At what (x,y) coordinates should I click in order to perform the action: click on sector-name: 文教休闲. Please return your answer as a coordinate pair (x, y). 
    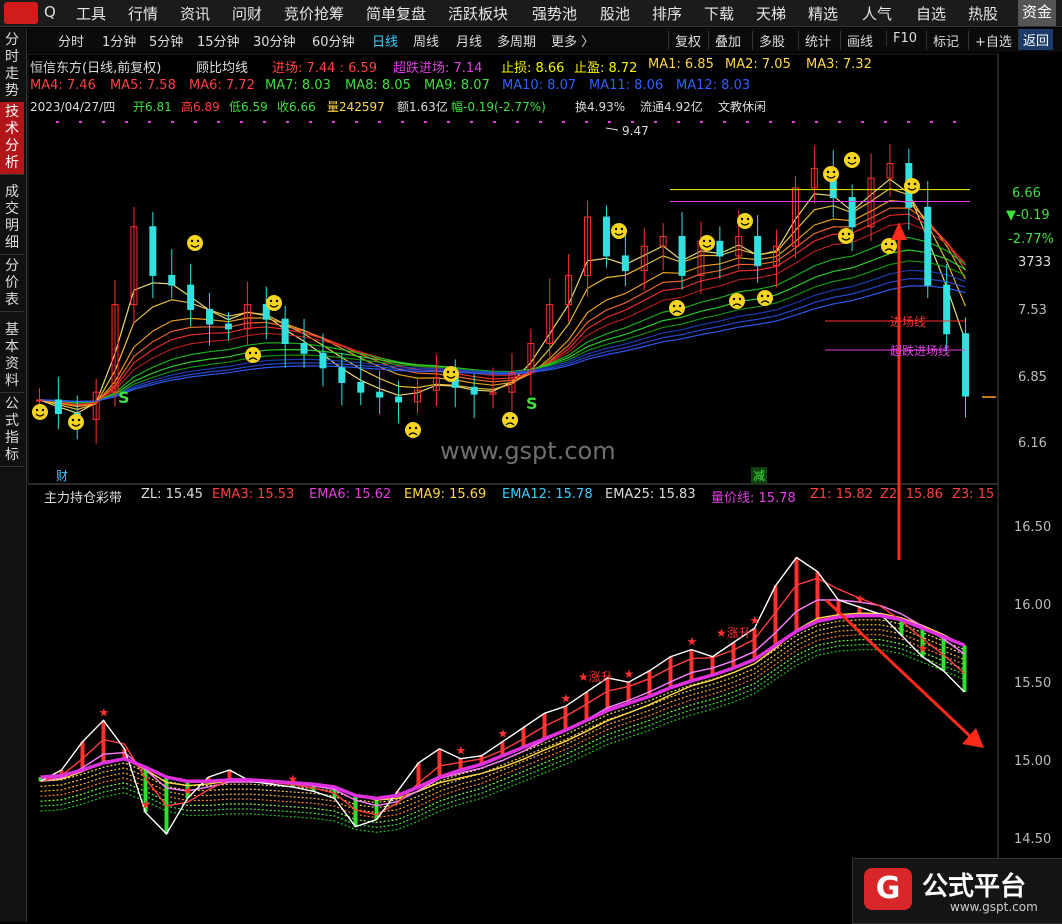
    Looking at the image, I should click on (742, 107).